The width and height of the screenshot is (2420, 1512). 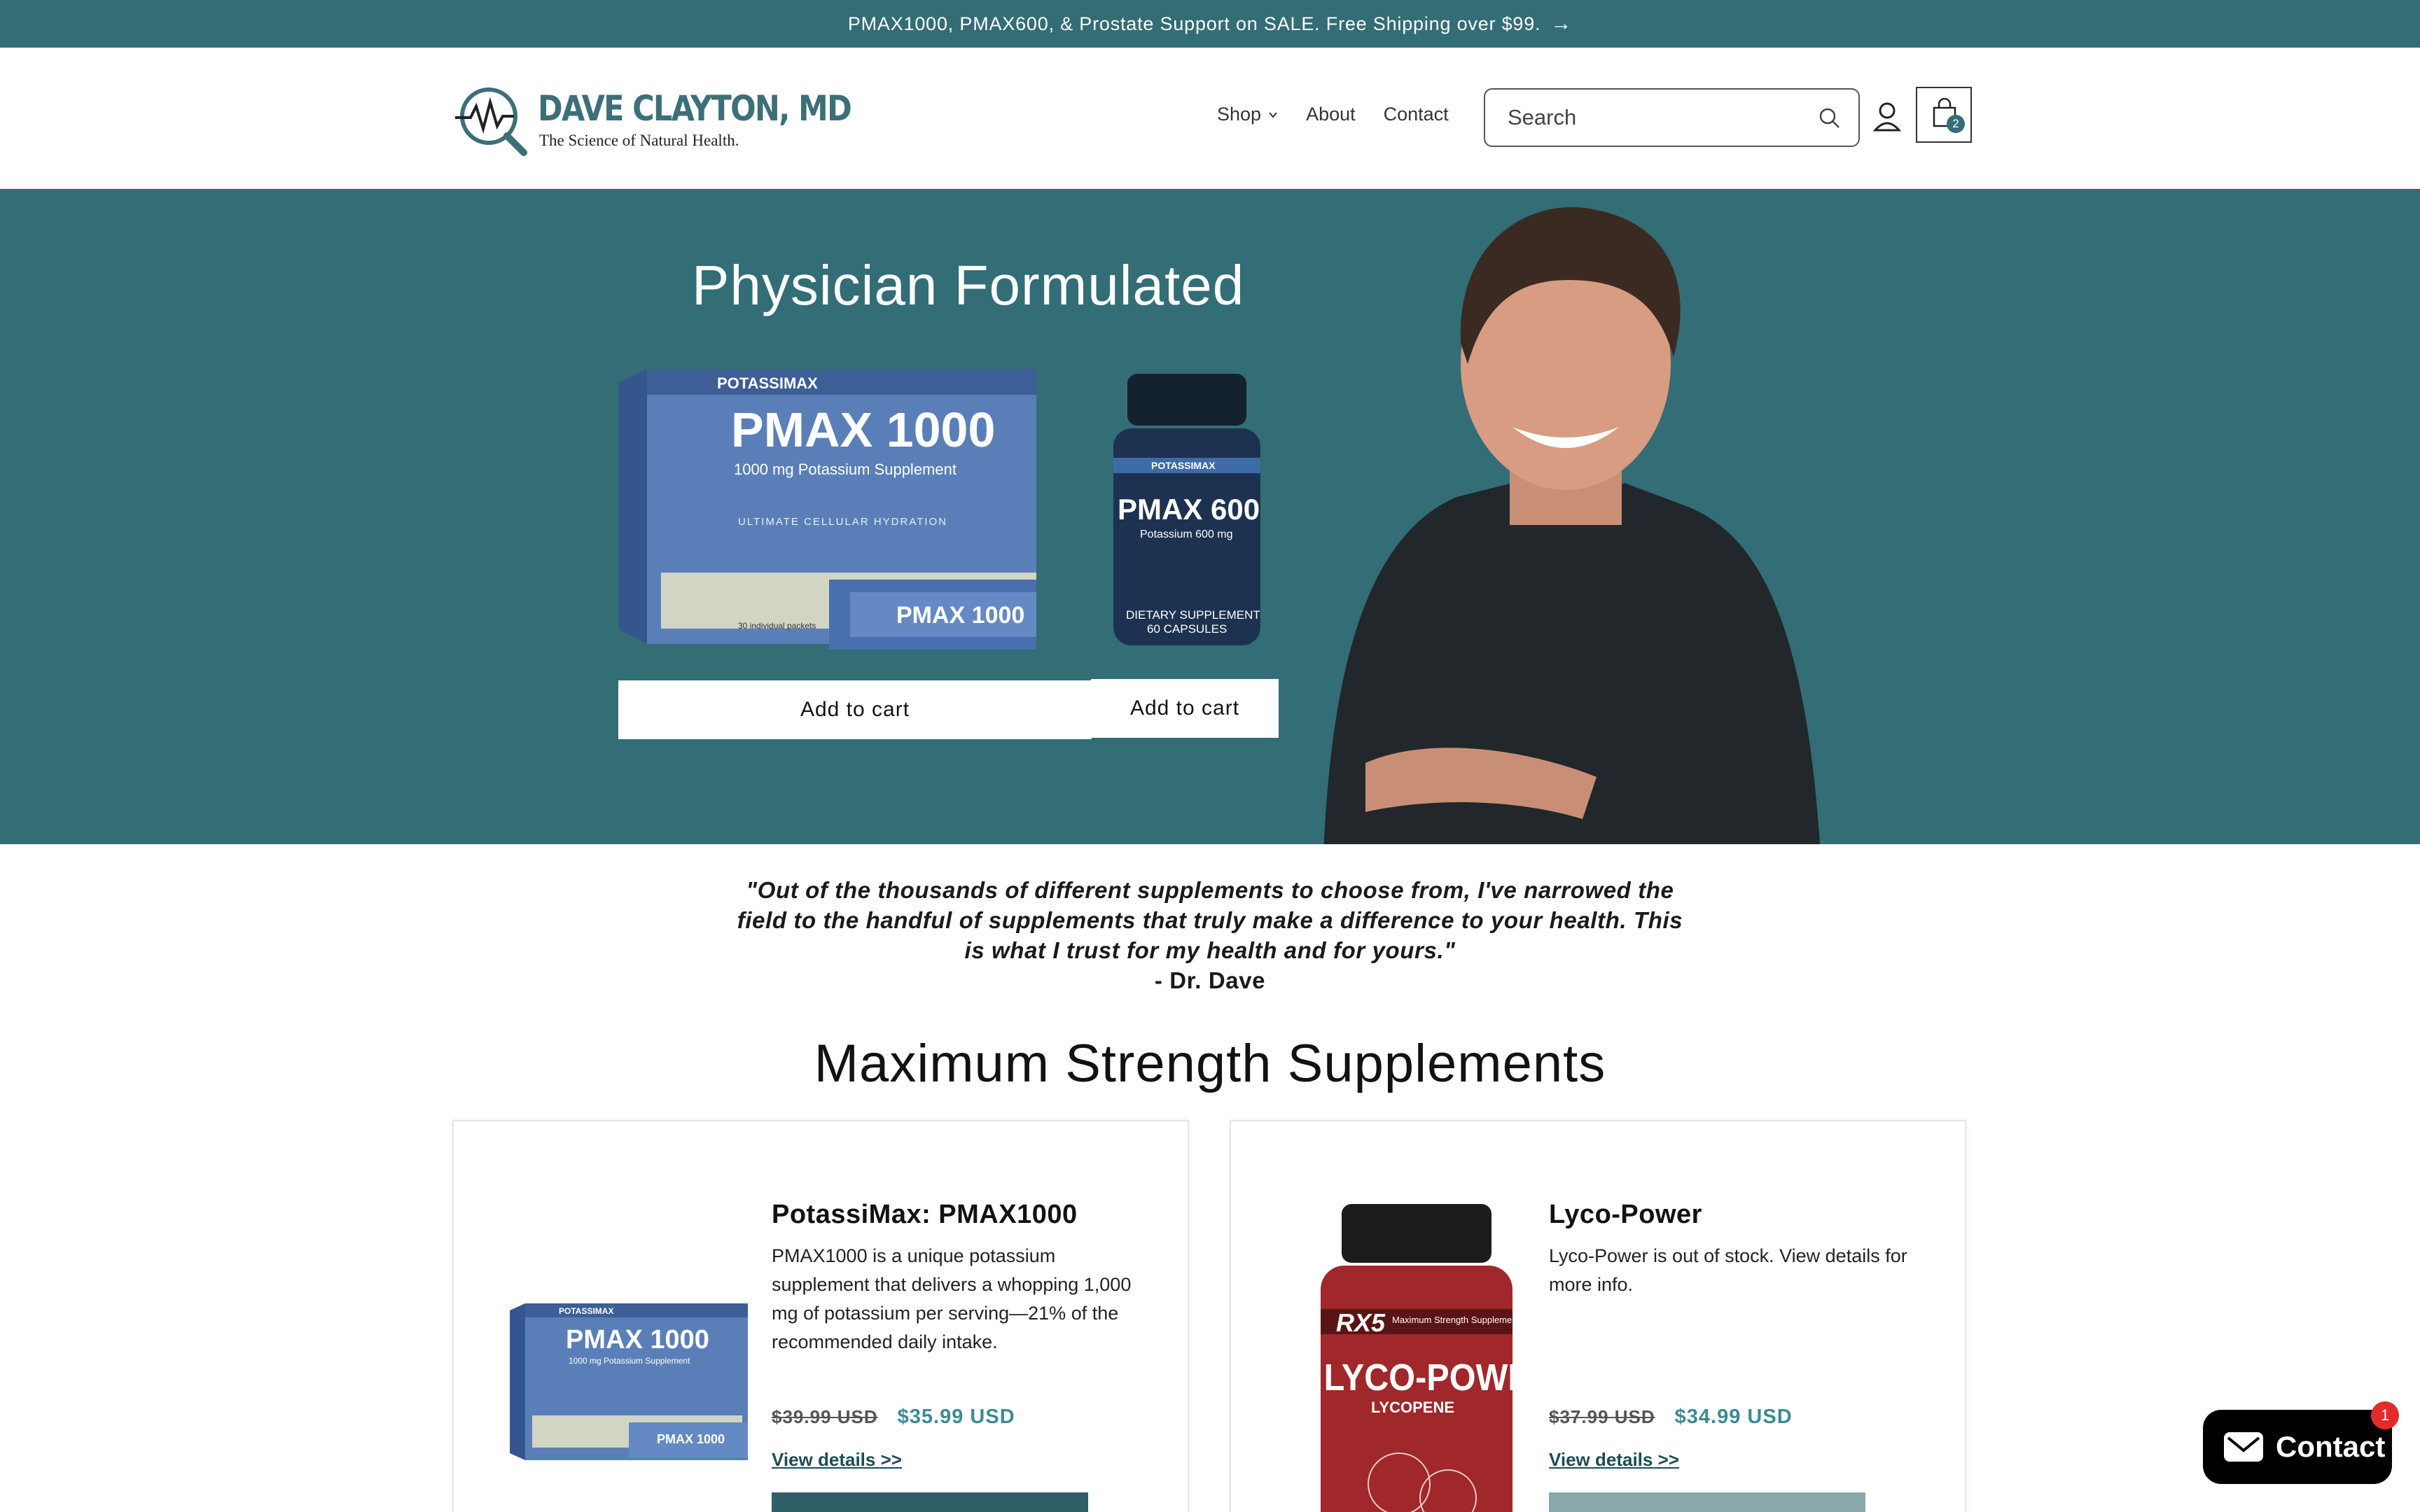 What do you see at coordinates (1210, 1063) in the screenshot?
I see `section-title: Maximum Strength Supplements` at bounding box center [1210, 1063].